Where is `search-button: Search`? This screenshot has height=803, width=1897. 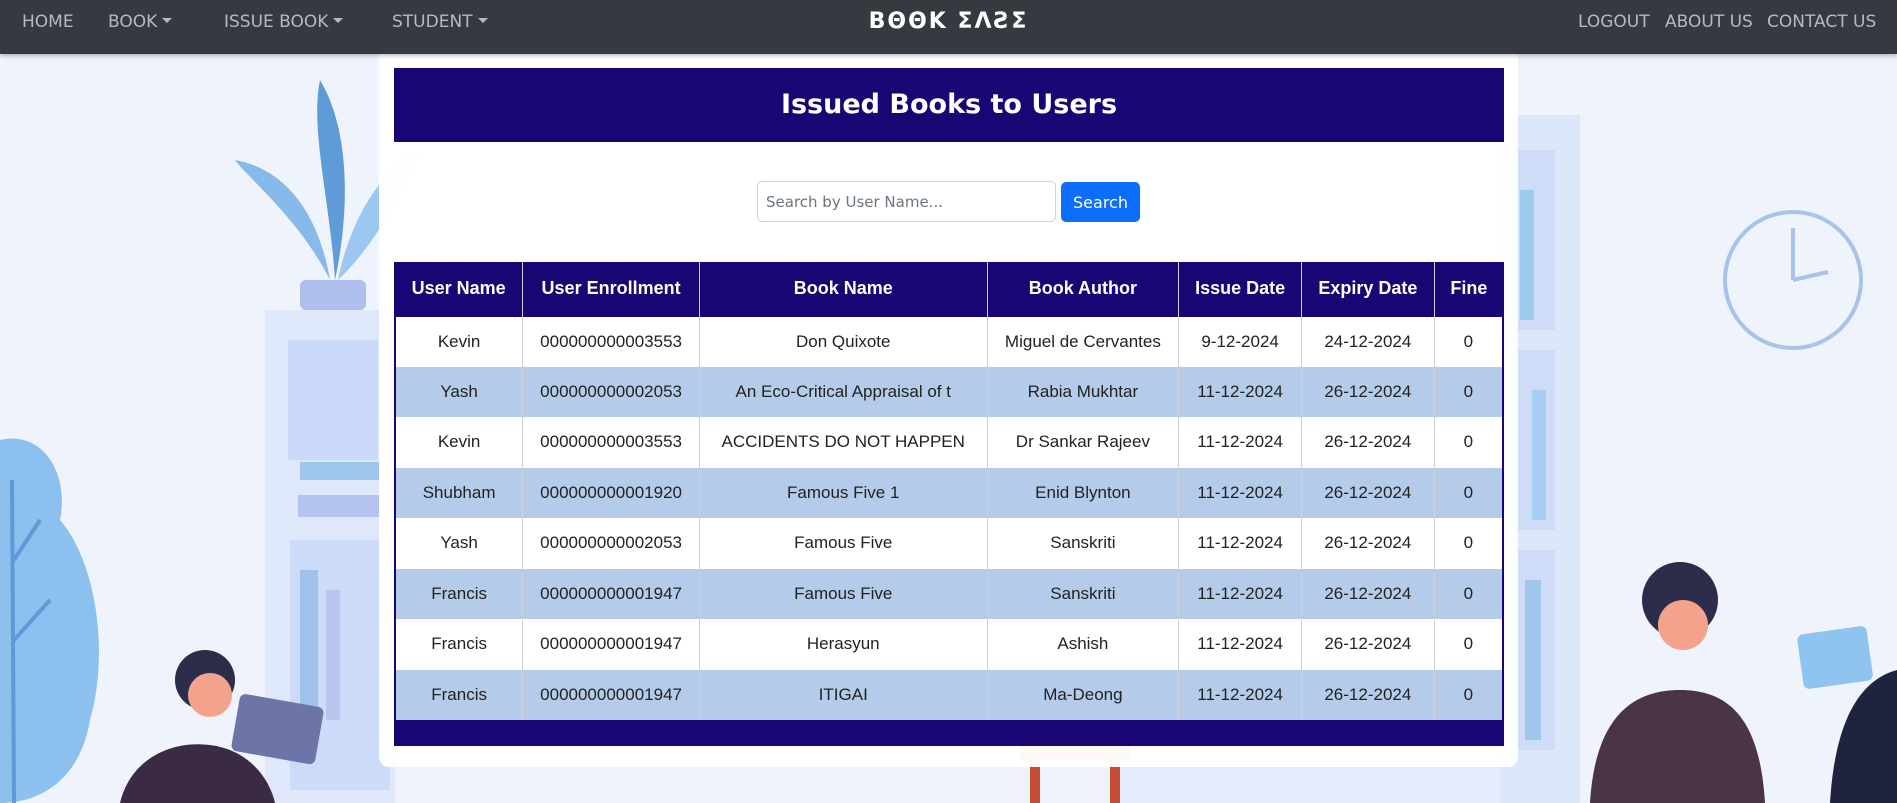 search-button: Search is located at coordinates (1100, 202).